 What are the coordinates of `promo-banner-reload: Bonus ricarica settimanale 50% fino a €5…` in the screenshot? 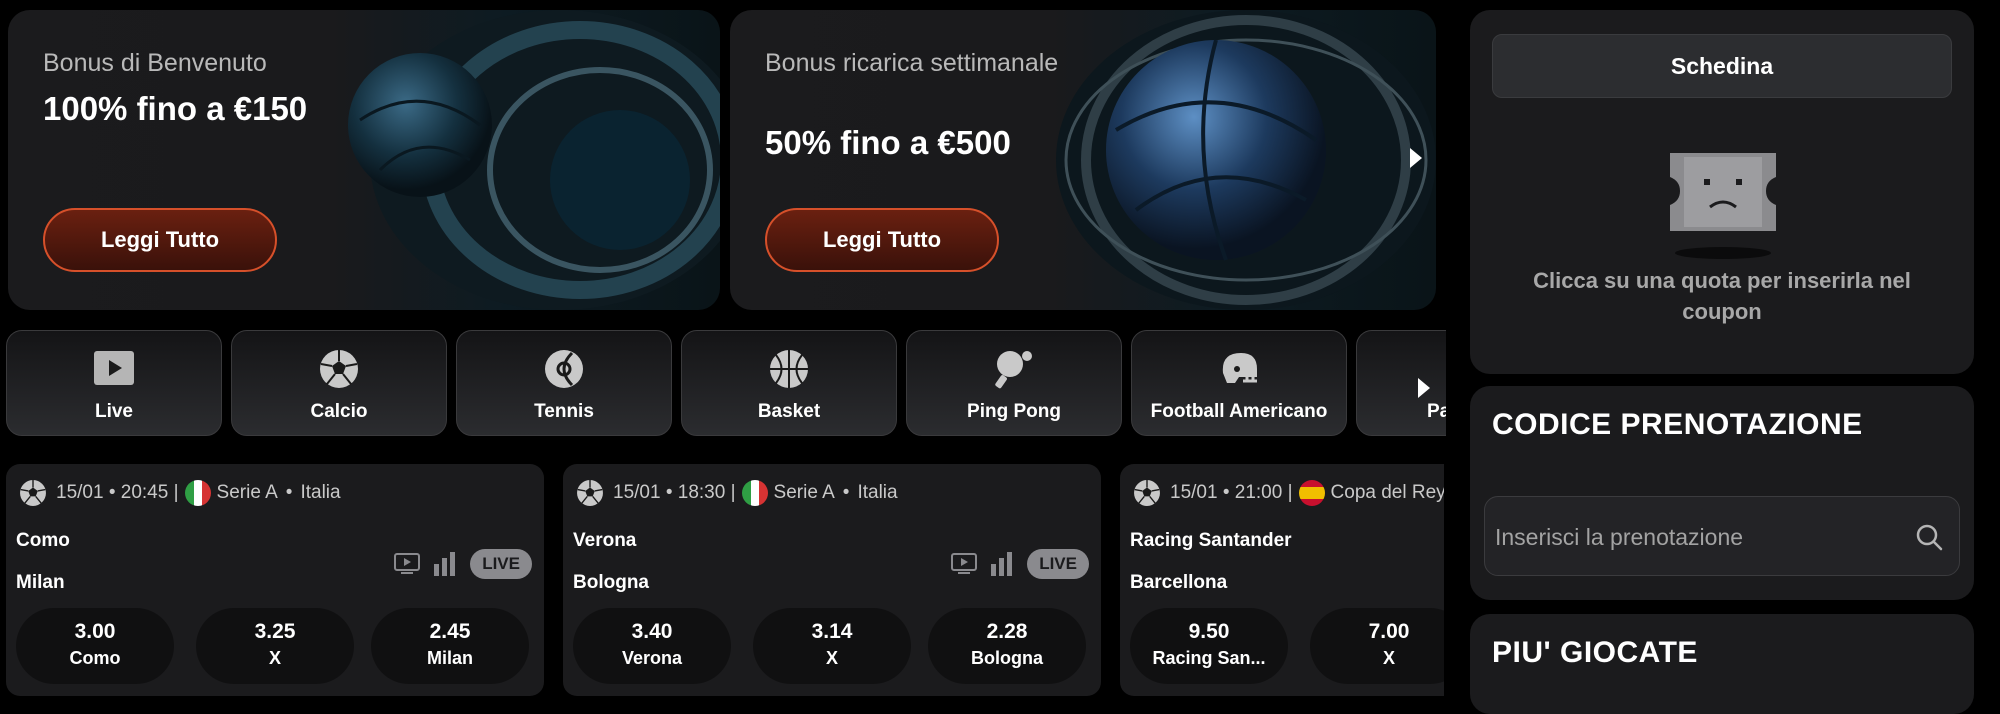 It's located at (1083, 160).